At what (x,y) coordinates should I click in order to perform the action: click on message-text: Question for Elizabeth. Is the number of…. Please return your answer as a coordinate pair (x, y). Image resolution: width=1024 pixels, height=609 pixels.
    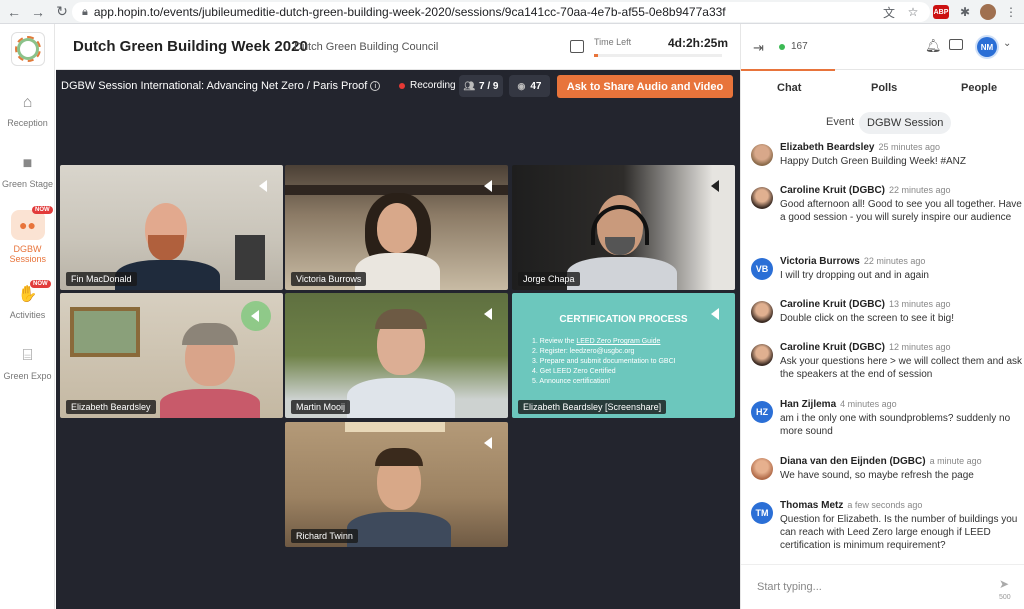
    Looking at the image, I should click on (899, 532).